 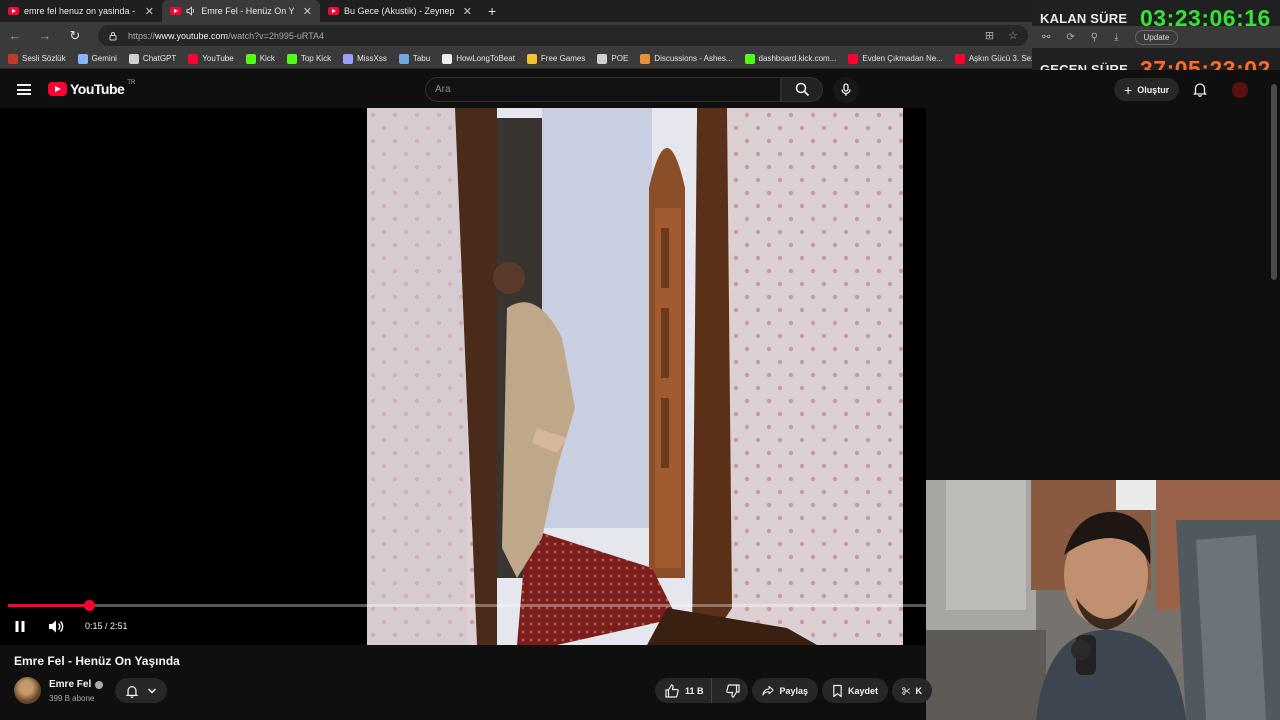 What do you see at coordinates (191, 11) in the screenshot?
I see `speaker-icon` at bounding box center [191, 11].